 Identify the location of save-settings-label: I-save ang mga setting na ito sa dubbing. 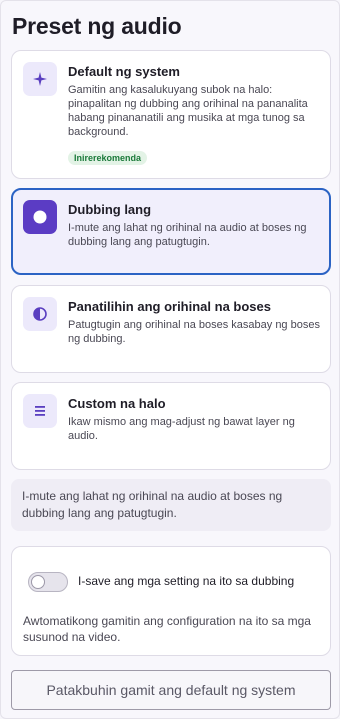
(186, 581).